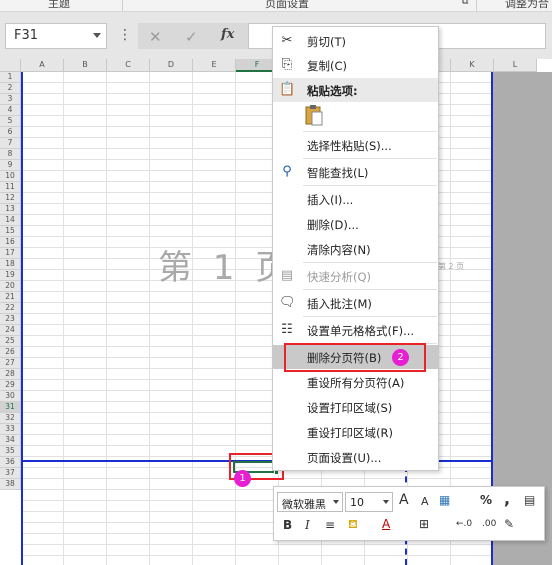 This screenshot has height=565, width=552. Describe the element at coordinates (386, 524) in the screenshot. I see `font-color-button: A` at that location.